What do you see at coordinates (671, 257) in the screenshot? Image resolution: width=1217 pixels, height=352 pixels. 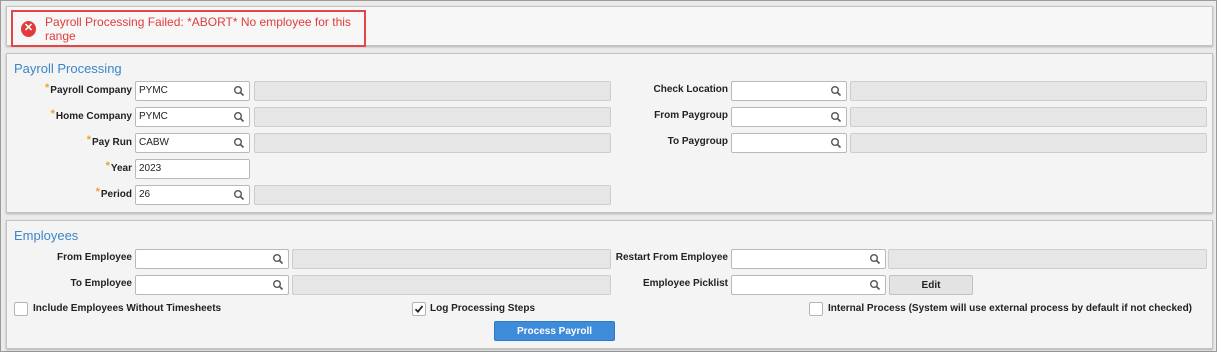 I see `restart-from-employee-label: Restart From Employee` at bounding box center [671, 257].